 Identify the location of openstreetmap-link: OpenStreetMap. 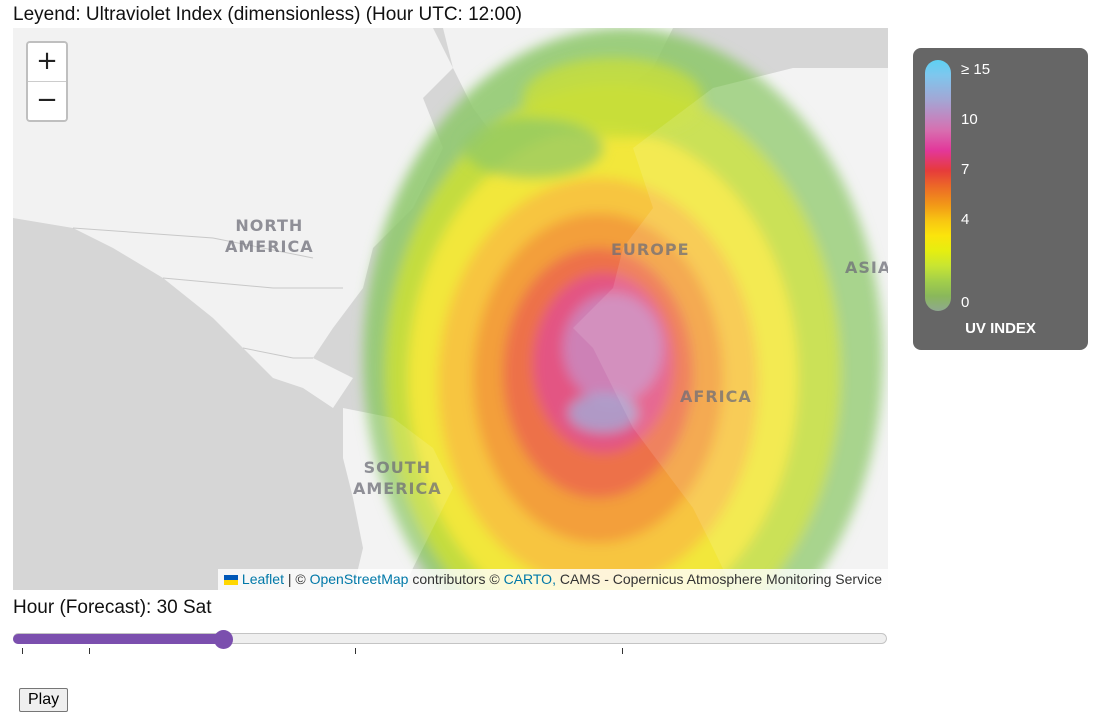
(359, 579).